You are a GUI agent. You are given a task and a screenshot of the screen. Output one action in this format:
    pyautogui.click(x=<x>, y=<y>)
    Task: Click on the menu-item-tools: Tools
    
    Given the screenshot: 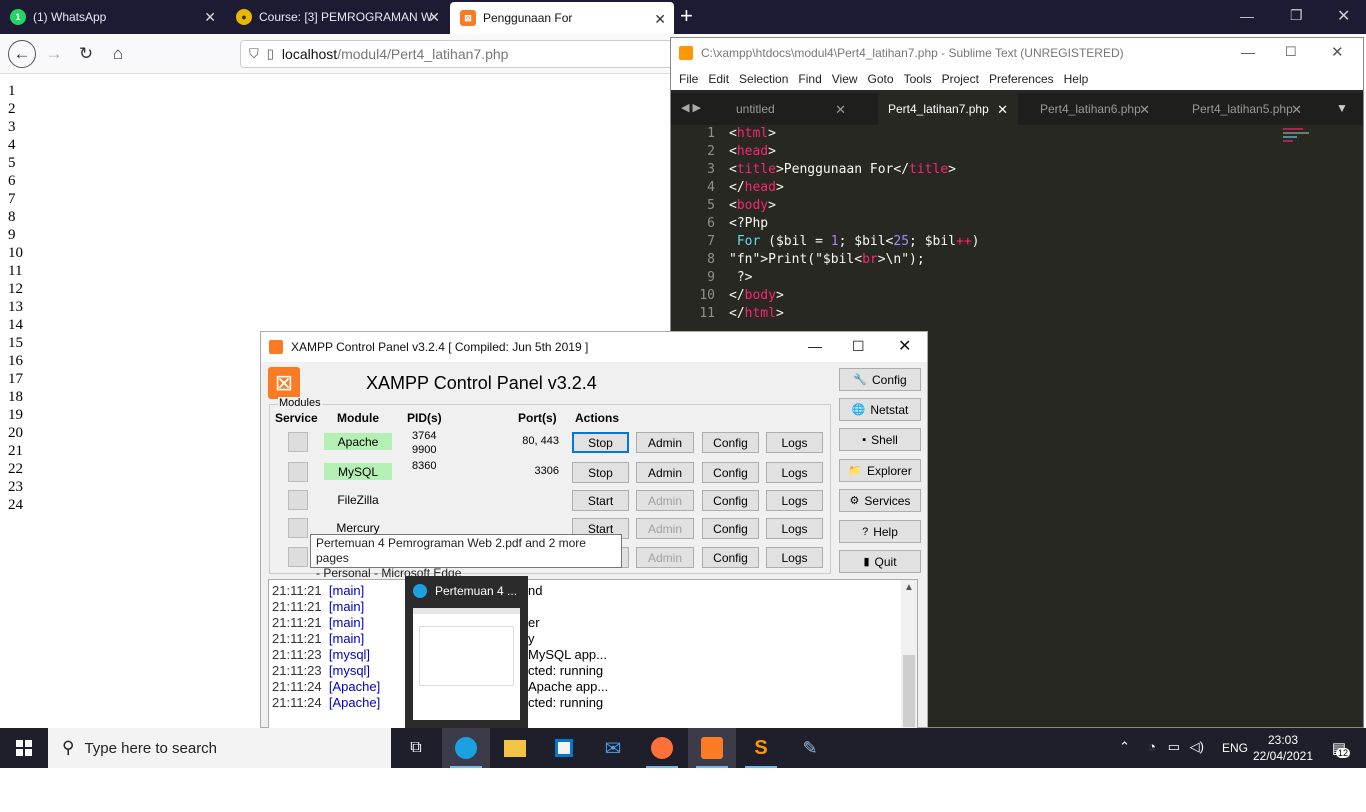 What is the action you would take?
    pyautogui.click(x=918, y=79)
    